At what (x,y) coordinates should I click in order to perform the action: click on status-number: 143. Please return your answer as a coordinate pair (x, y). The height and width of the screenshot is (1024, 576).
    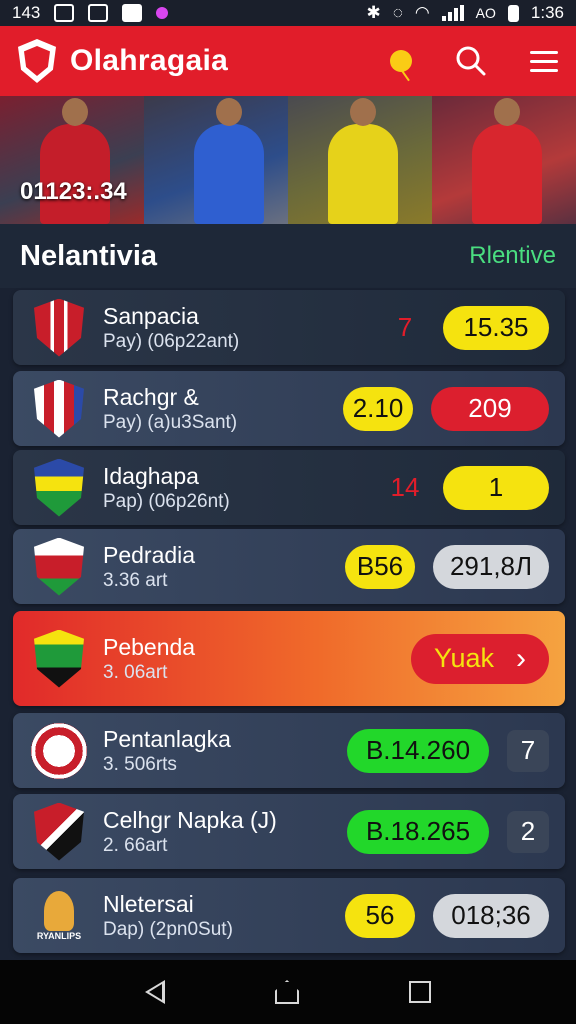
    Looking at the image, I should click on (26, 12).